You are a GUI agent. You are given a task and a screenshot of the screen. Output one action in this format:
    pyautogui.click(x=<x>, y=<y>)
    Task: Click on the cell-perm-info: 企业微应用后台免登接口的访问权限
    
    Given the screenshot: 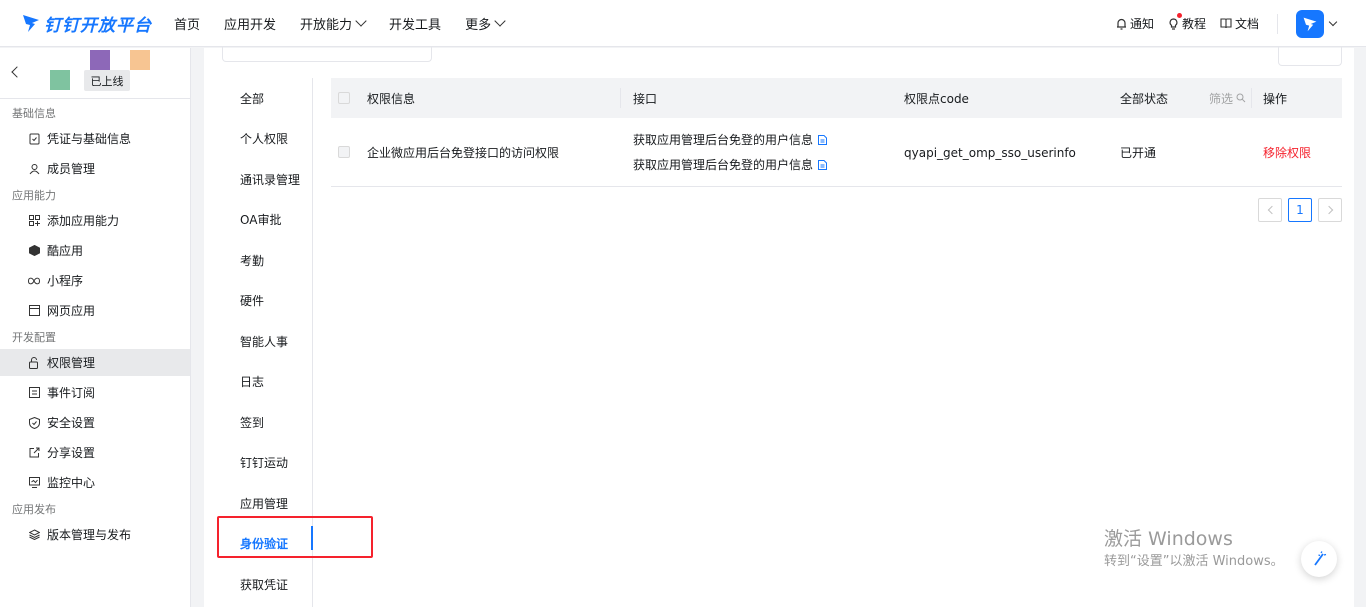 What is the action you would take?
    pyautogui.click(x=463, y=153)
    